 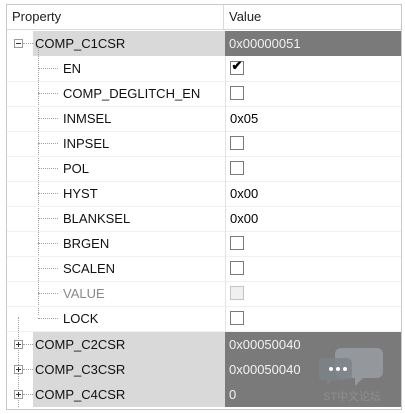 I want to click on field-name: INMSEL, so click(x=87, y=118).